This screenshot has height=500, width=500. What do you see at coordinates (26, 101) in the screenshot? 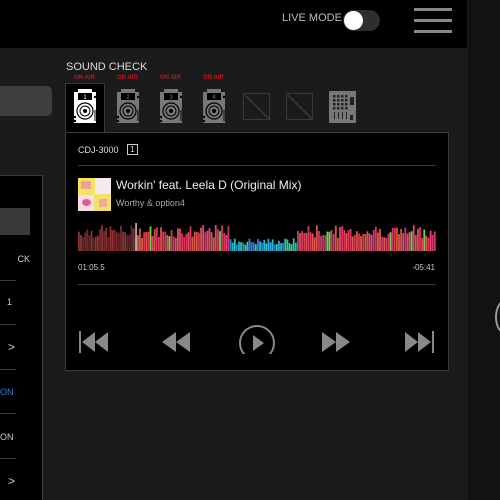
I see `left-search-field` at bounding box center [26, 101].